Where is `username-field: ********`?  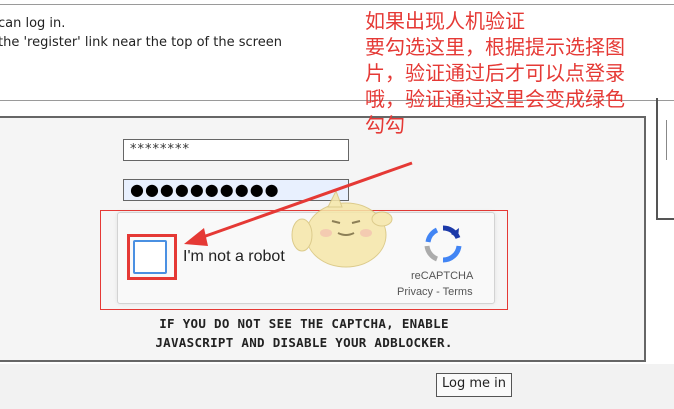
username-field: ******** is located at coordinates (236, 150).